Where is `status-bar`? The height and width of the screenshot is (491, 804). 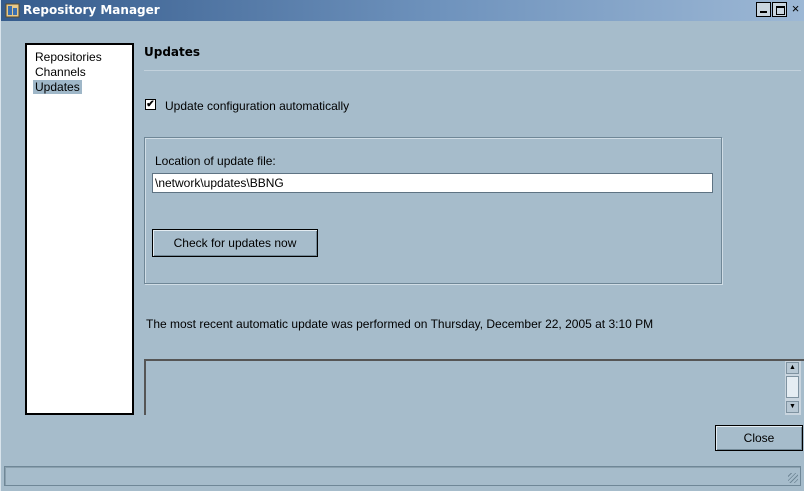
status-bar is located at coordinates (402, 476).